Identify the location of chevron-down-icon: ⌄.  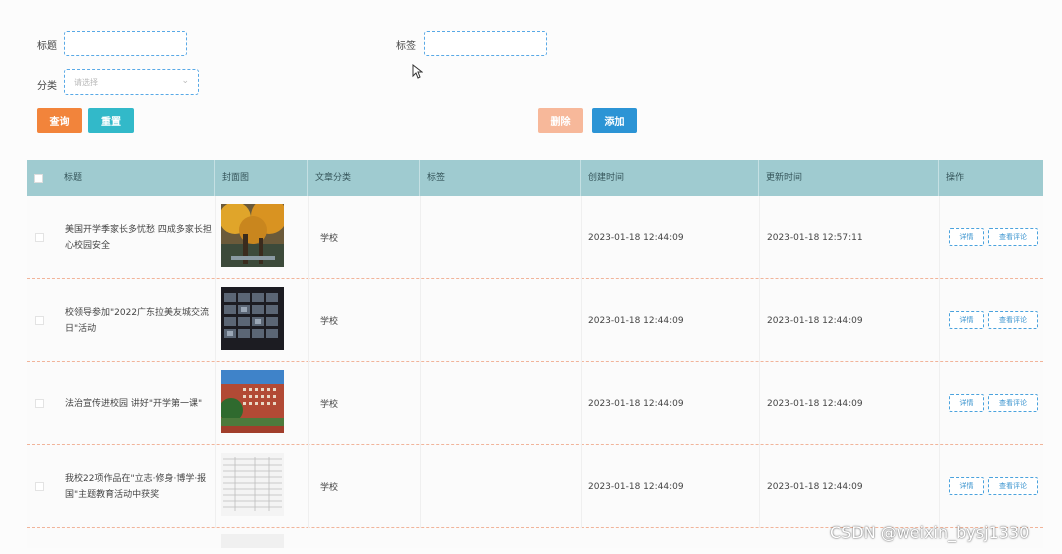
(185, 81).